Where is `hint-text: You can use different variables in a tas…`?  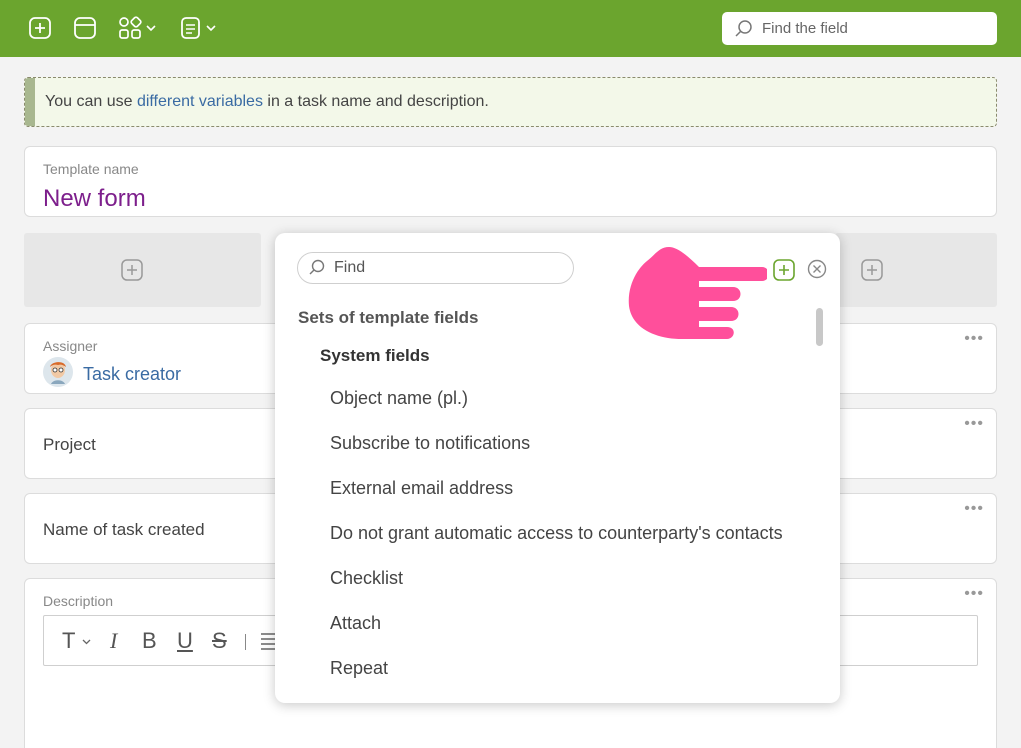 hint-text: You can use different variables in a tas… is located at coordinates (267, 102).